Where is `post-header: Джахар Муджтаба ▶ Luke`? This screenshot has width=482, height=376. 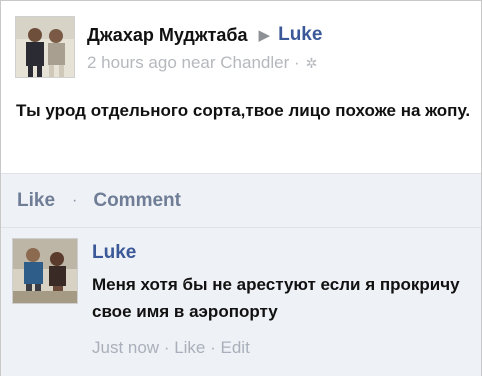 post-header: Джахар Муджтаба ▶ Luke is located at coordinates (204, 35).